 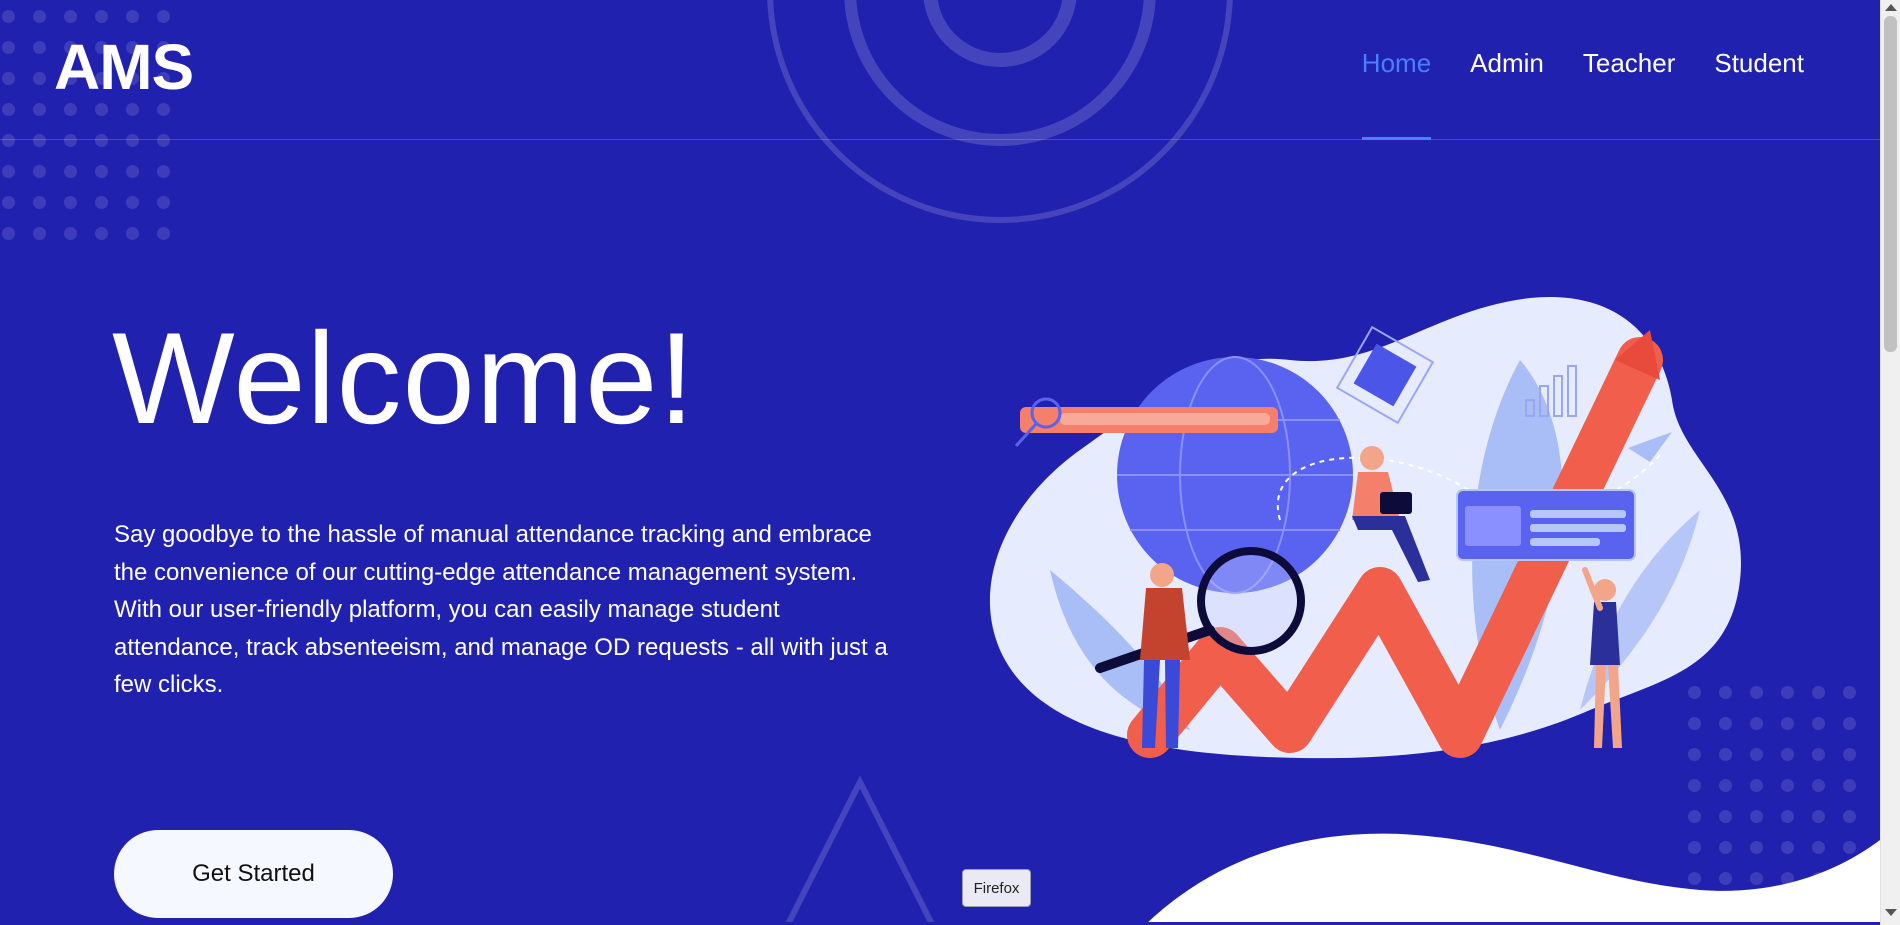 I want to click on nav-item-home: Home, so click(x=1396, y=94).